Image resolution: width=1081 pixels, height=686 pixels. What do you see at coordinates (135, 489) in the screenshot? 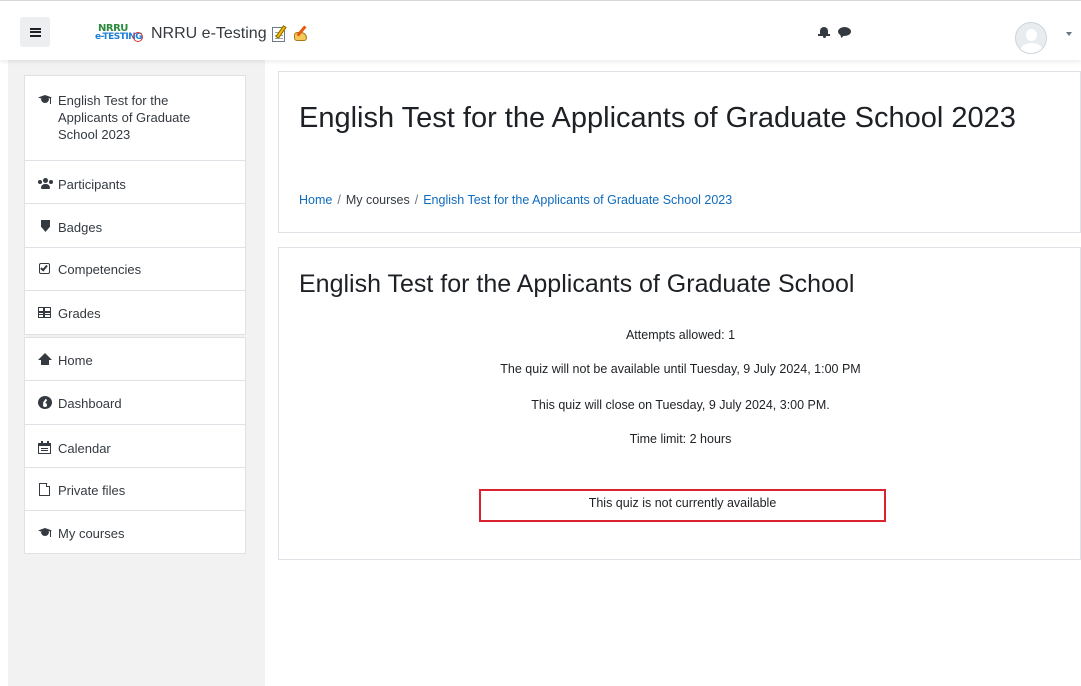
I see `nav-item-private-files: Private files` at bounding box center [135, 489].